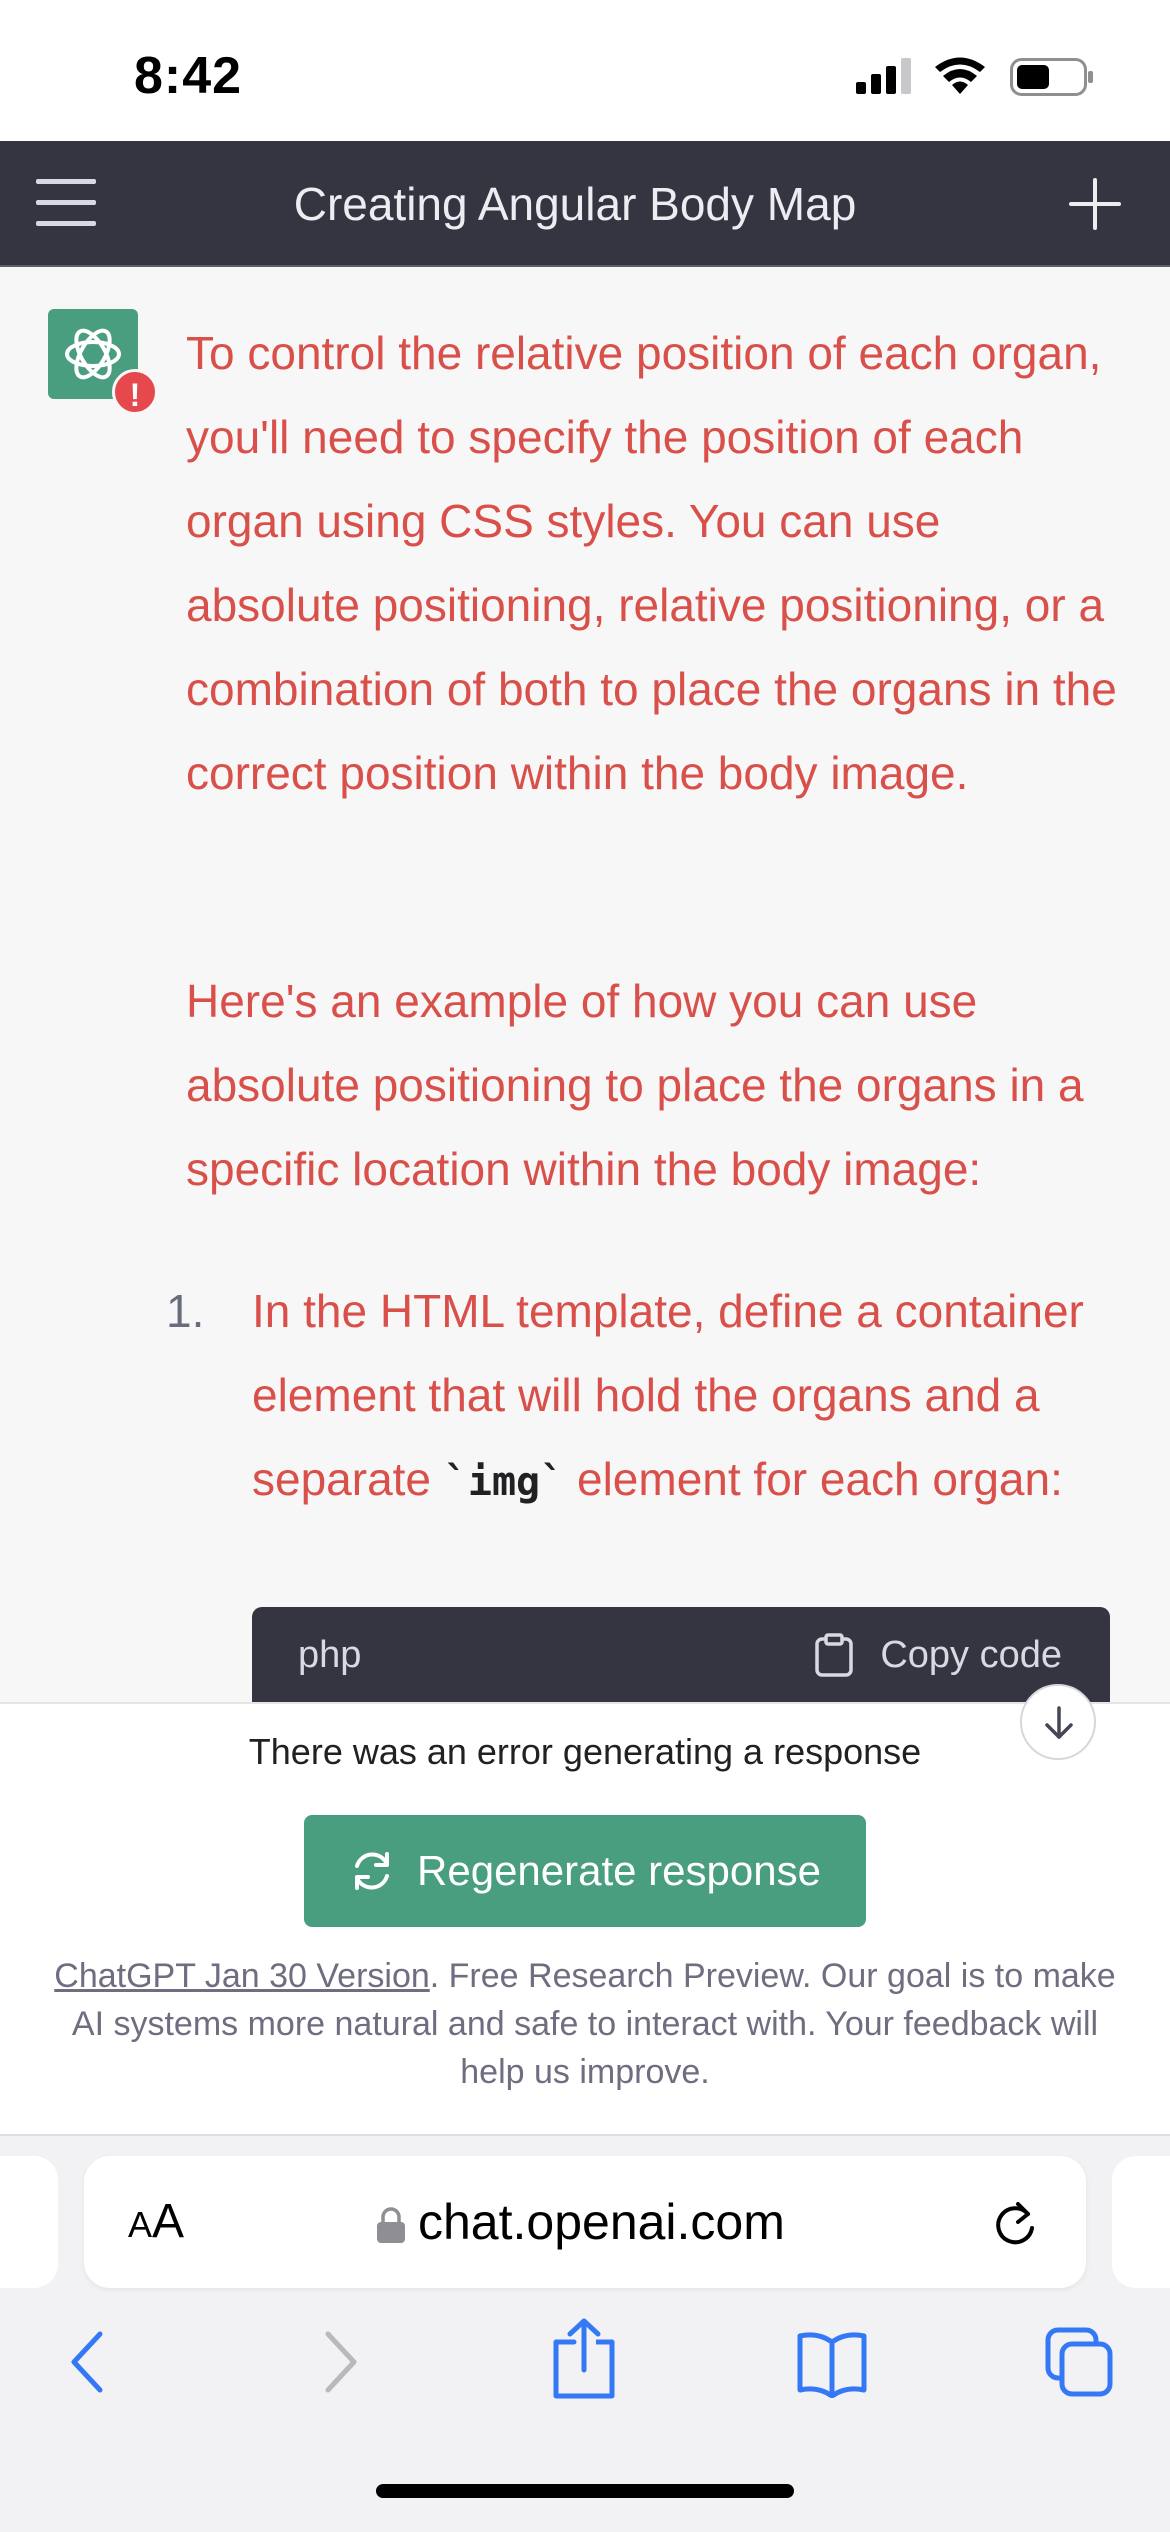  I want to click on bookmarks-icon, so click(832, 2362).